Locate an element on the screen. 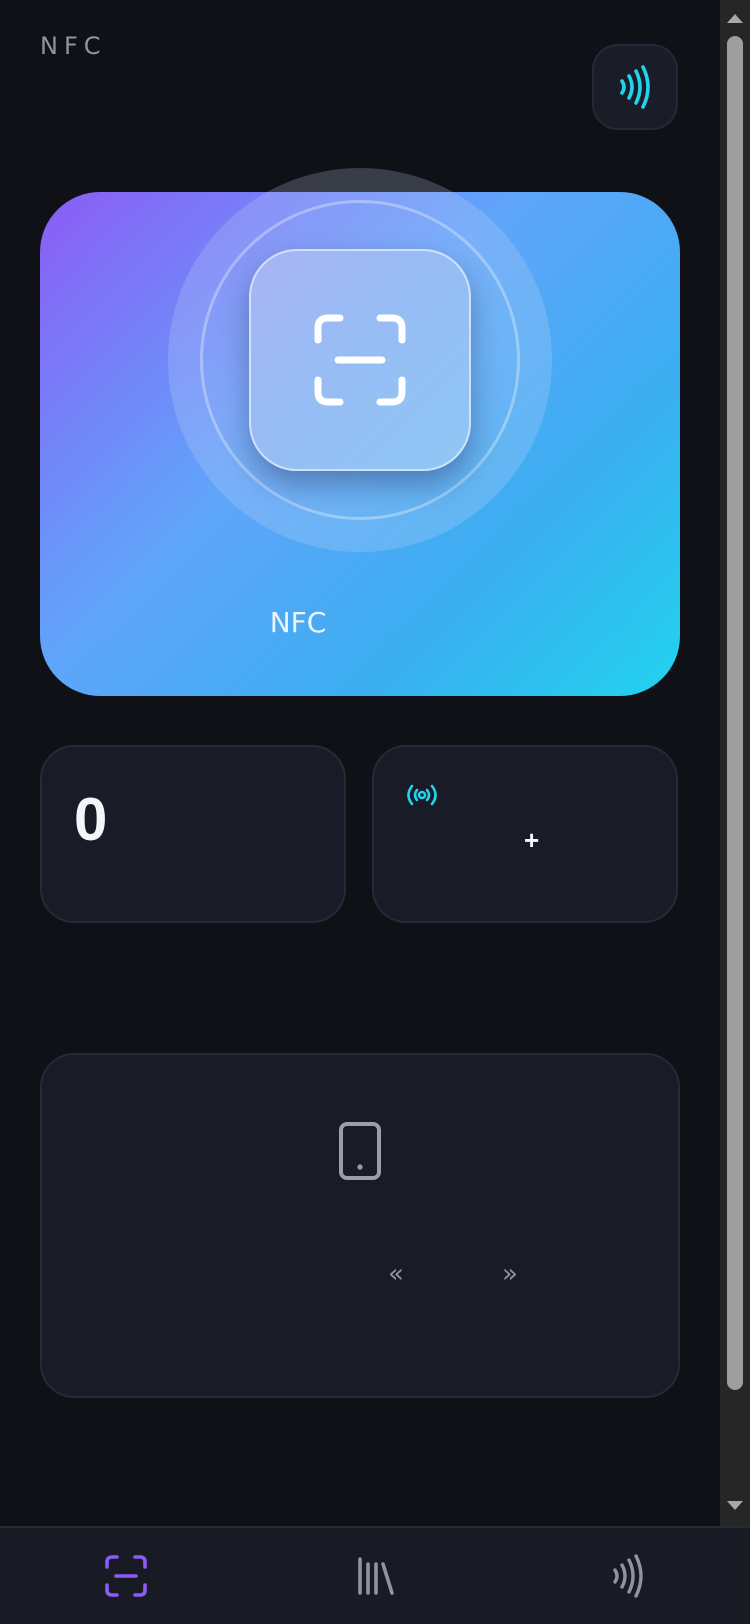  next-button: » is located at coordinates (510, 1274).